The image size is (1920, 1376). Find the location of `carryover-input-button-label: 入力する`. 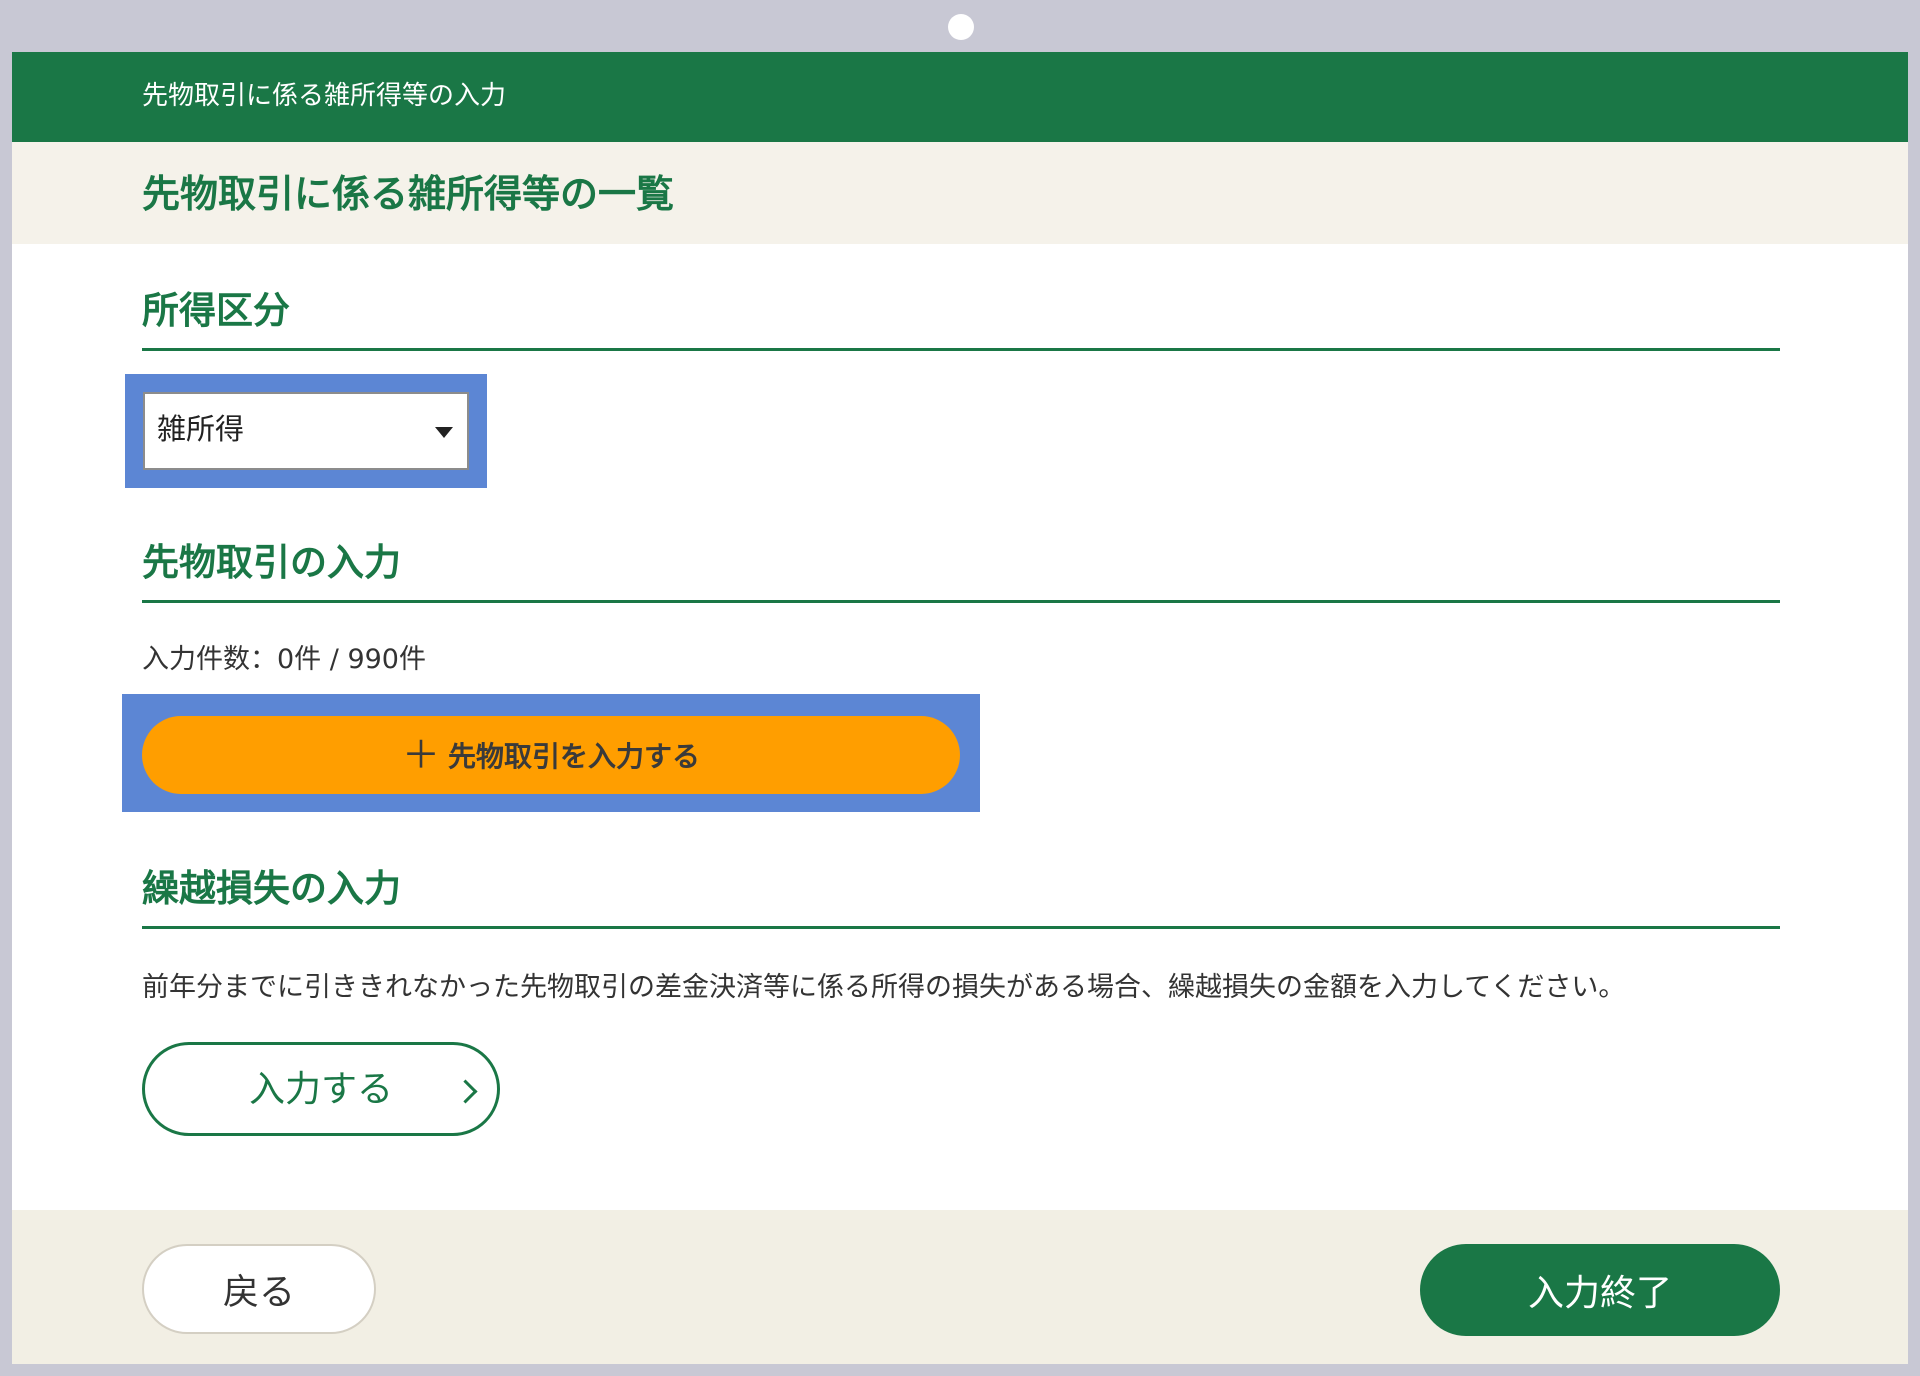

carryover-input-button-label: 入力する is located at coordinates (321, 1089).